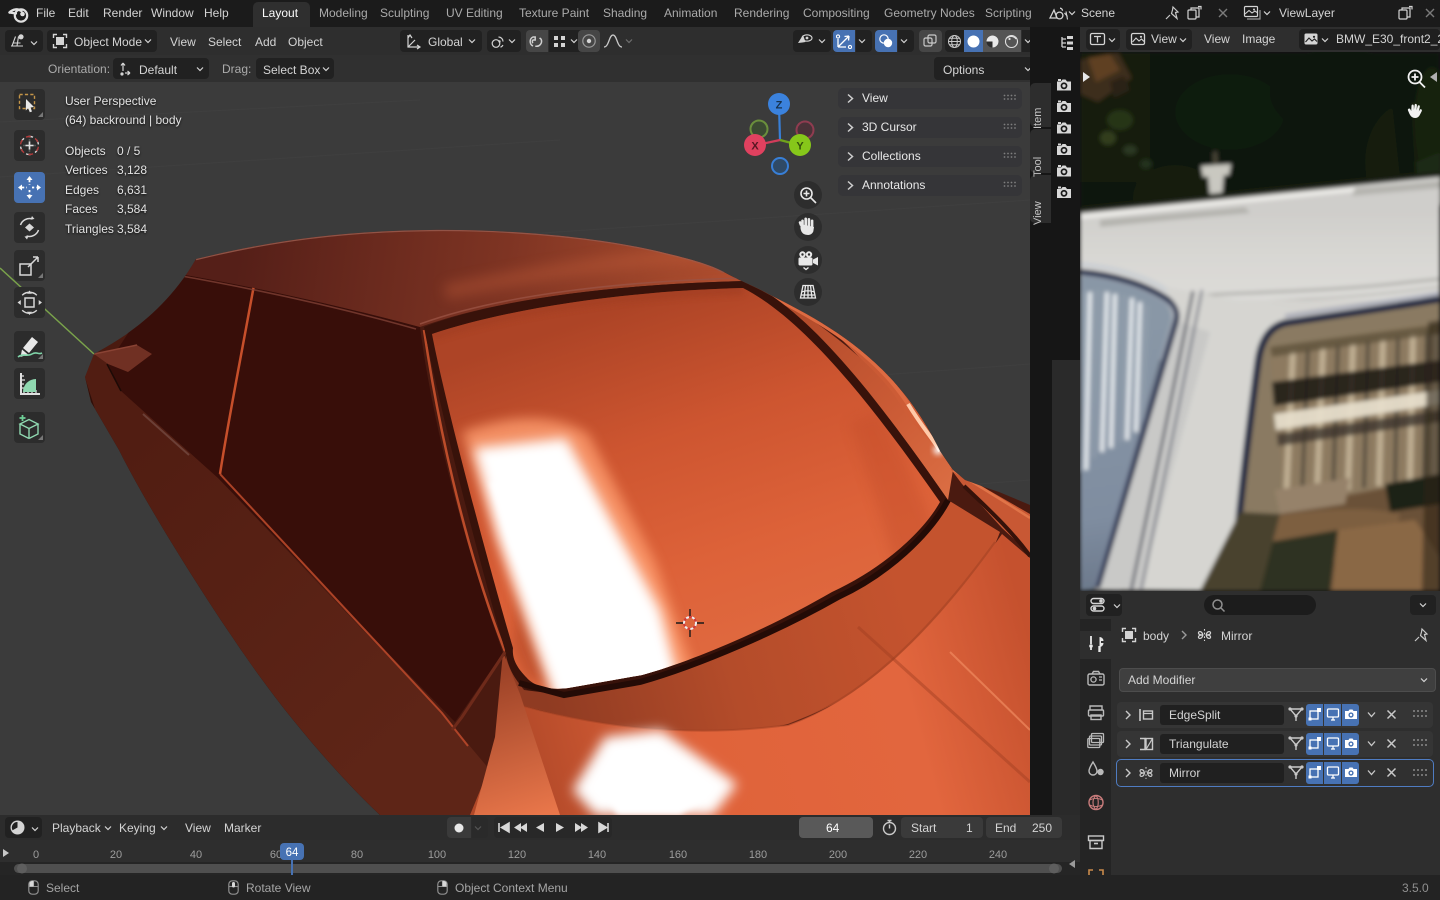  Describe the element at coordinates (116, 855) in the screenshot. I see `svg-text: 20` at that location.